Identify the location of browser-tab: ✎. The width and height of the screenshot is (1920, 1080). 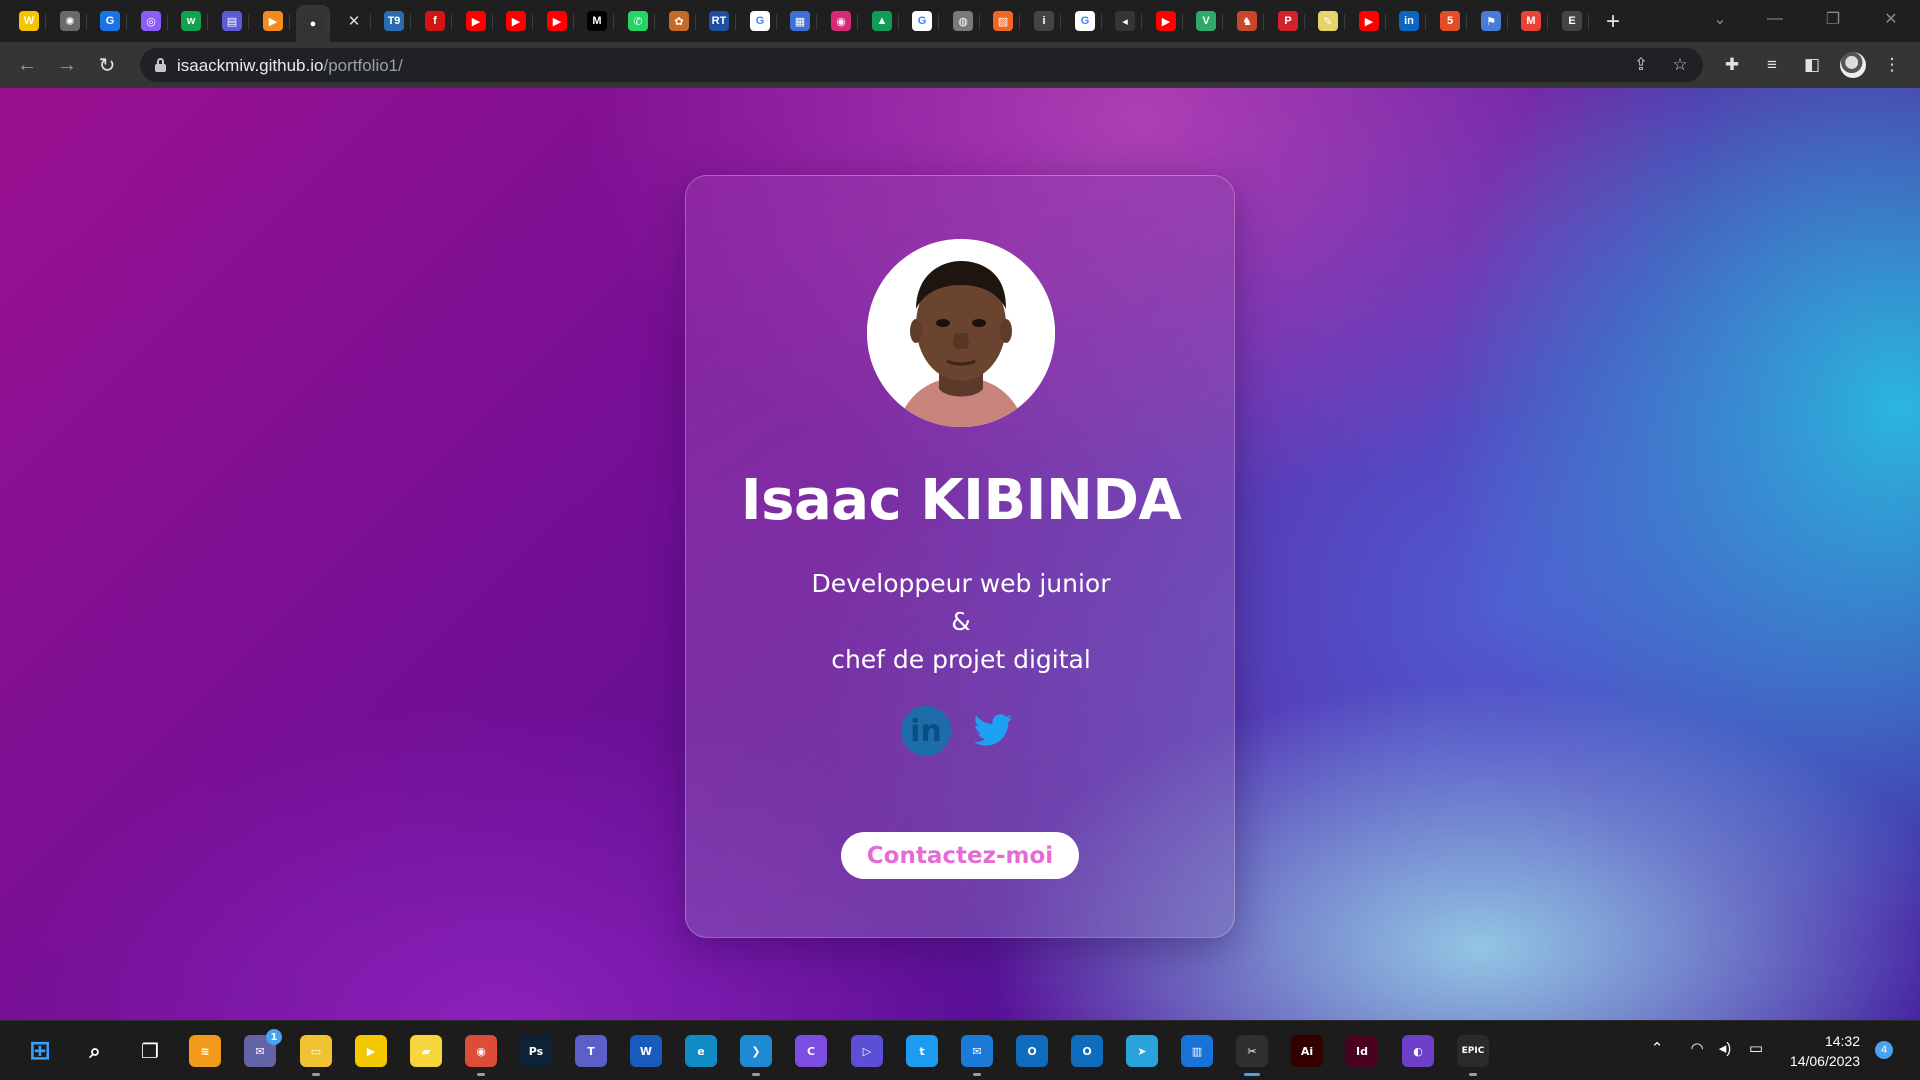
(1328, 21).